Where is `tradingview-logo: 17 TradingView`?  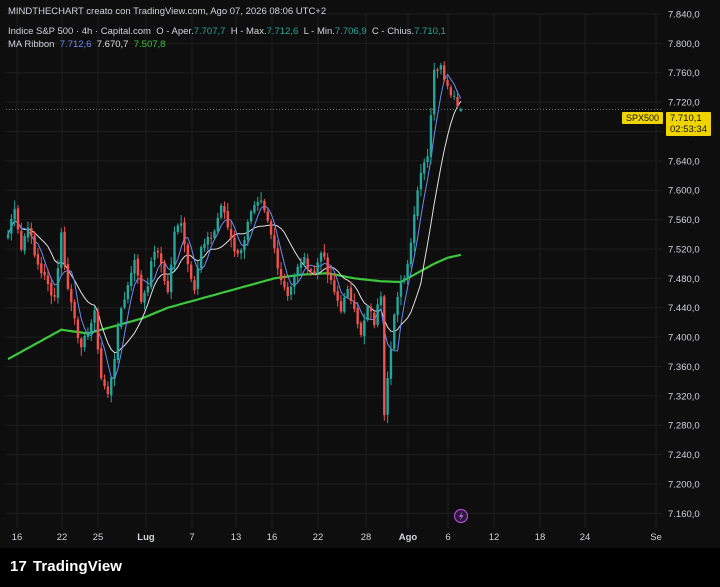 tradingview-logo: 17 TradingView is located at coordinates (66, 566).